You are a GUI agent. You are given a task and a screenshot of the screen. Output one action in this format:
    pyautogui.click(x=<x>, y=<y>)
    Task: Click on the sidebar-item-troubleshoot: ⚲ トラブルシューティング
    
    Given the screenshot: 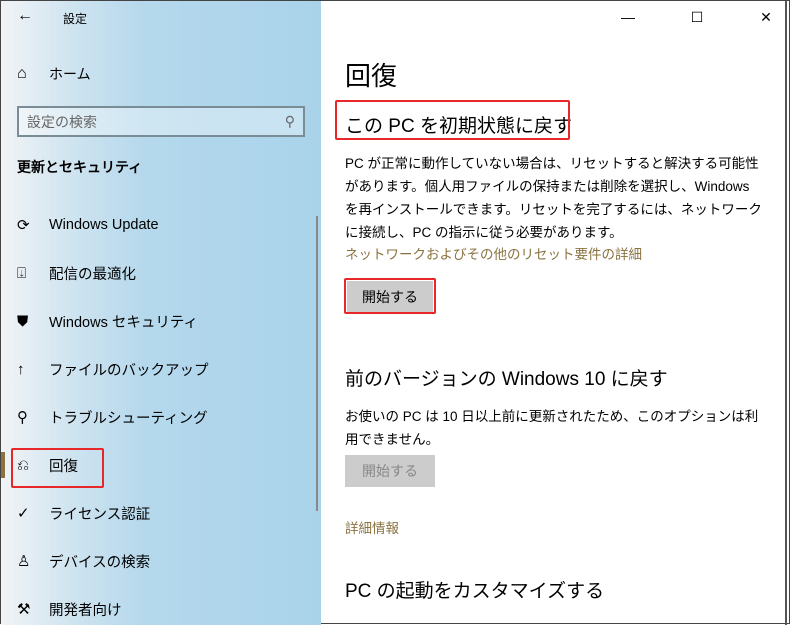 What is the action you would take?
    pyautogui.click(x=161, y=417)
    